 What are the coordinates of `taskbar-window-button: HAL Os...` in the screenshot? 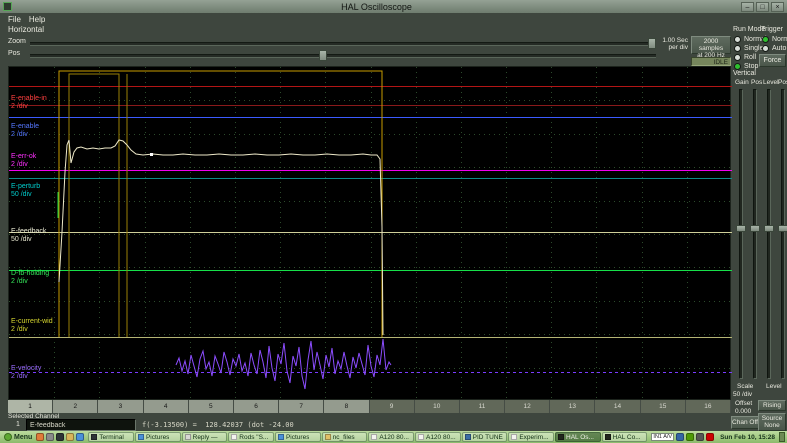 It's located at (578, 437).